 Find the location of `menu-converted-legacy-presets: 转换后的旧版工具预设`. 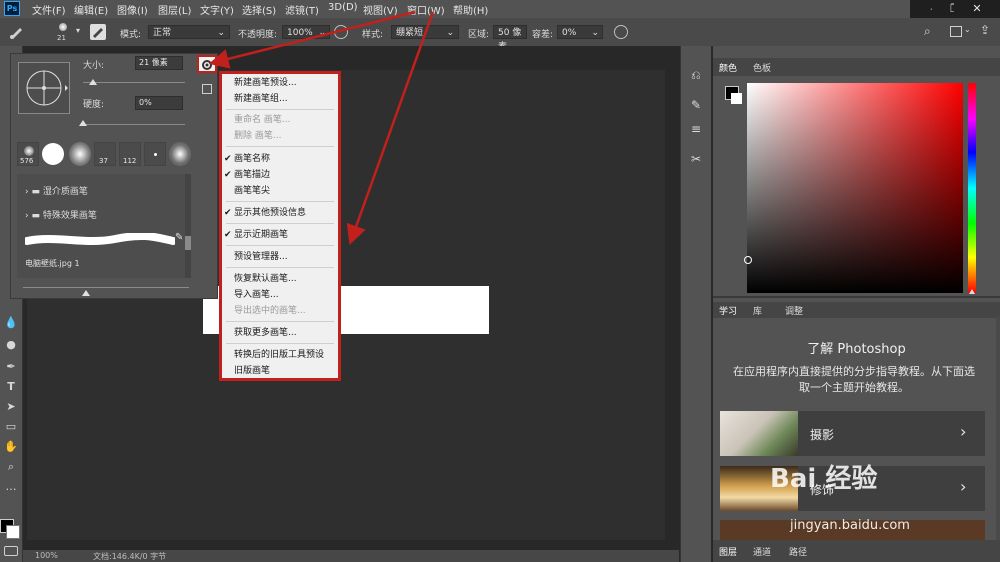

menu-converted-legacy-presets: 转换后的旧版工具预设 is located at coordinates (280, 355).